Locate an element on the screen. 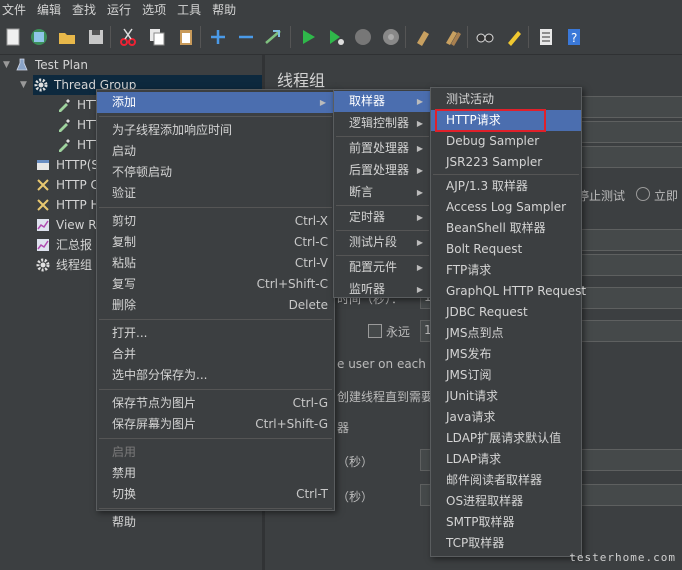 The width and height of the screenshot is (682, 570). menu-item-7: BeanShell 取样器 is located at coordinates (506, 228).